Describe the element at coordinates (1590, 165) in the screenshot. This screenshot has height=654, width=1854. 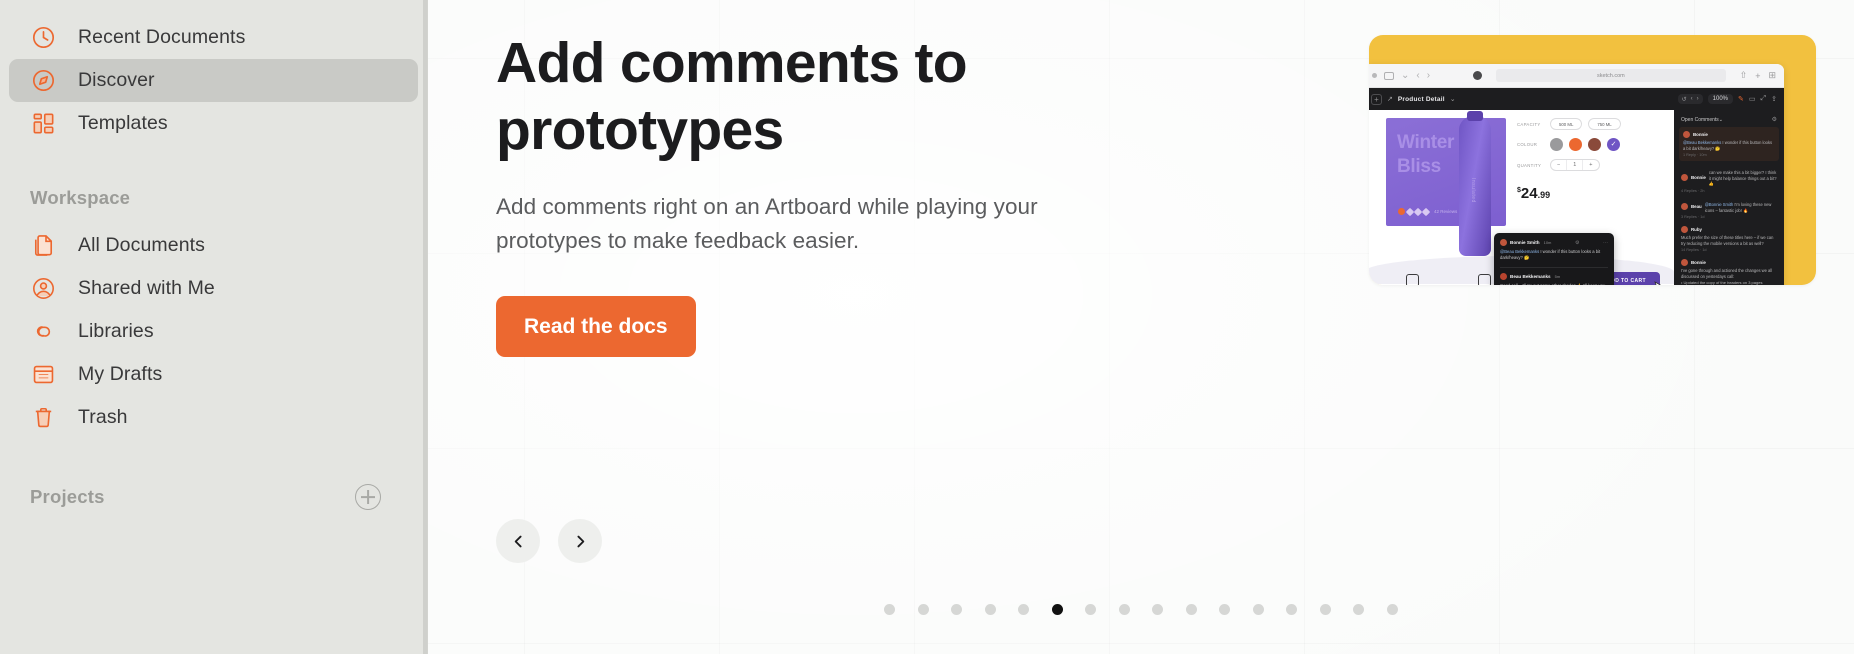
I see `quantity-increase: +` at that location.